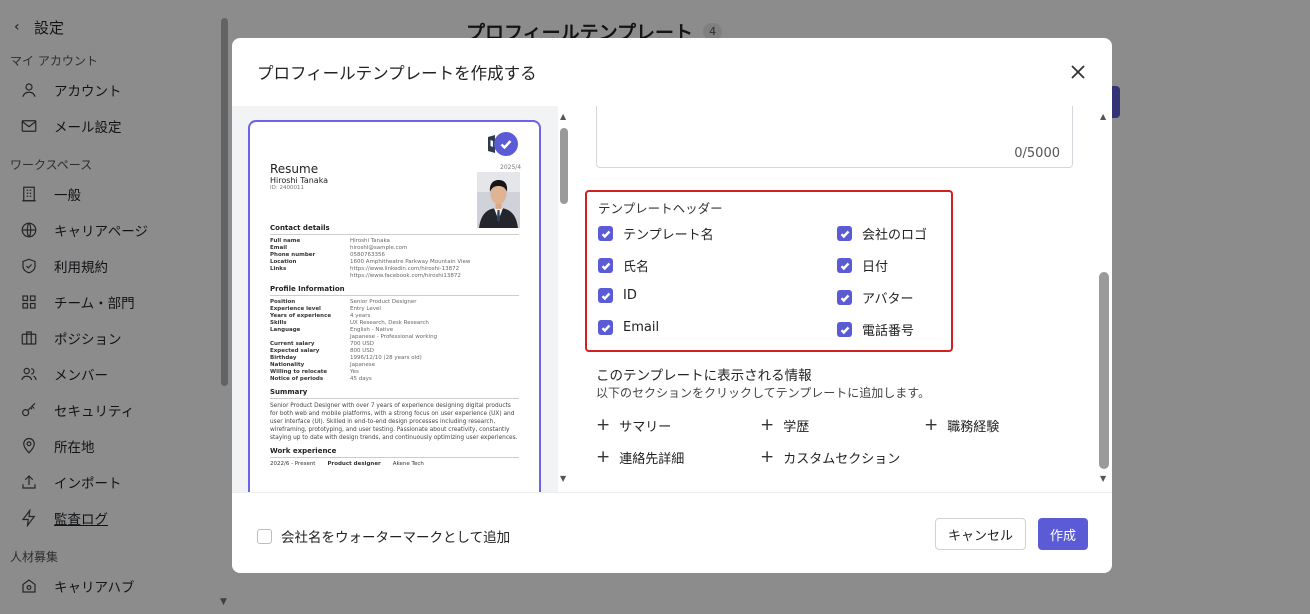  Describe the element at coordinates (1103, 478) in the screenshot. I see `settings-scroll-down-icon: ▼` at that location.